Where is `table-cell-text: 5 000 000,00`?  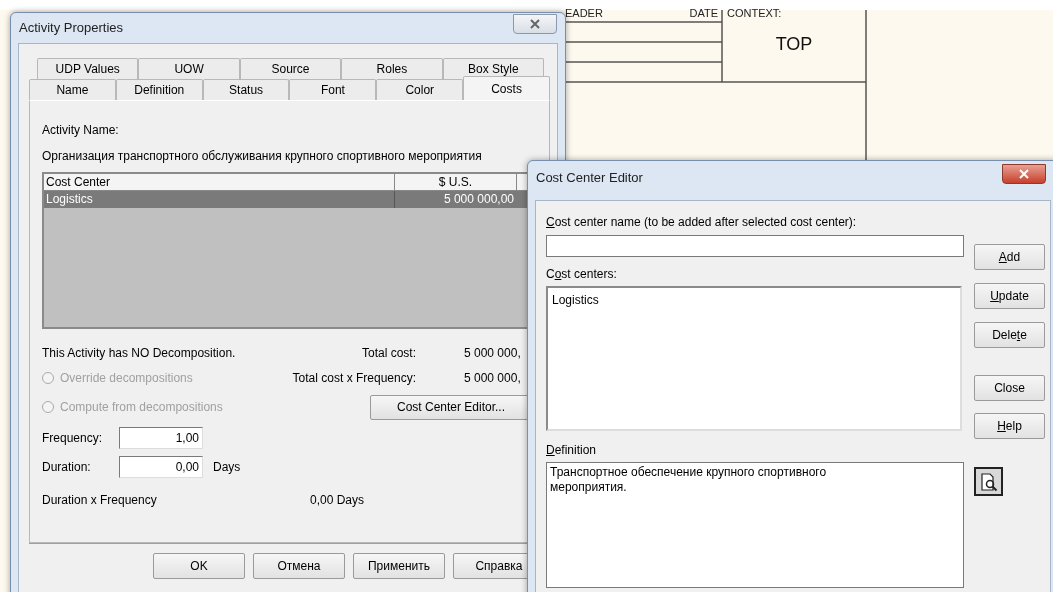
table-cell-text: 5 000 000,00 is located at coordinates (478, 199).